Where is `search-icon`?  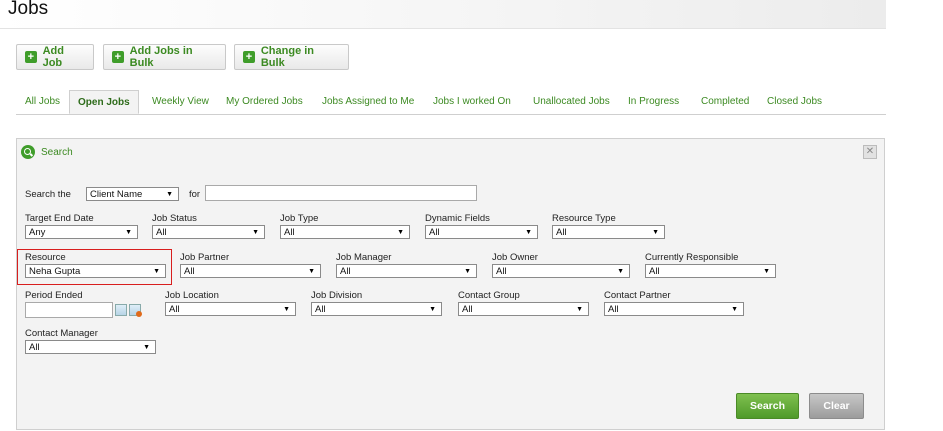 search-icon is located at coordinates (28, 152).